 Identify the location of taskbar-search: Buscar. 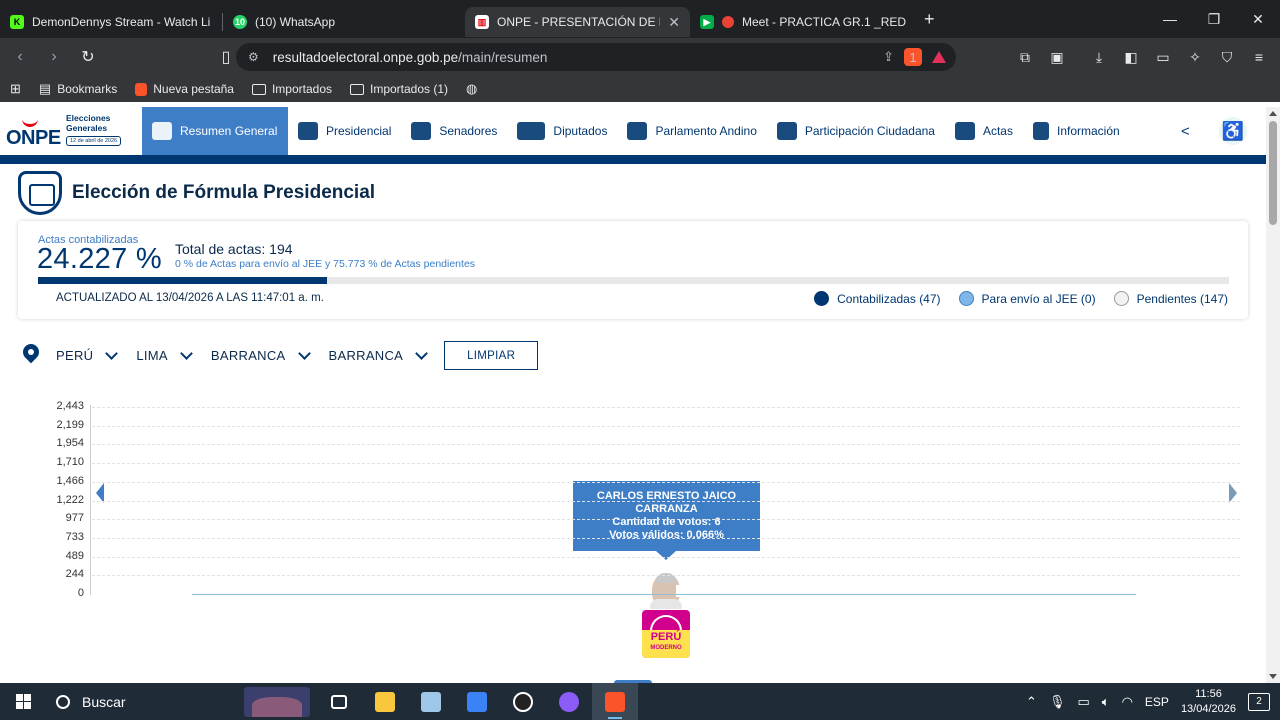
(145, 701).